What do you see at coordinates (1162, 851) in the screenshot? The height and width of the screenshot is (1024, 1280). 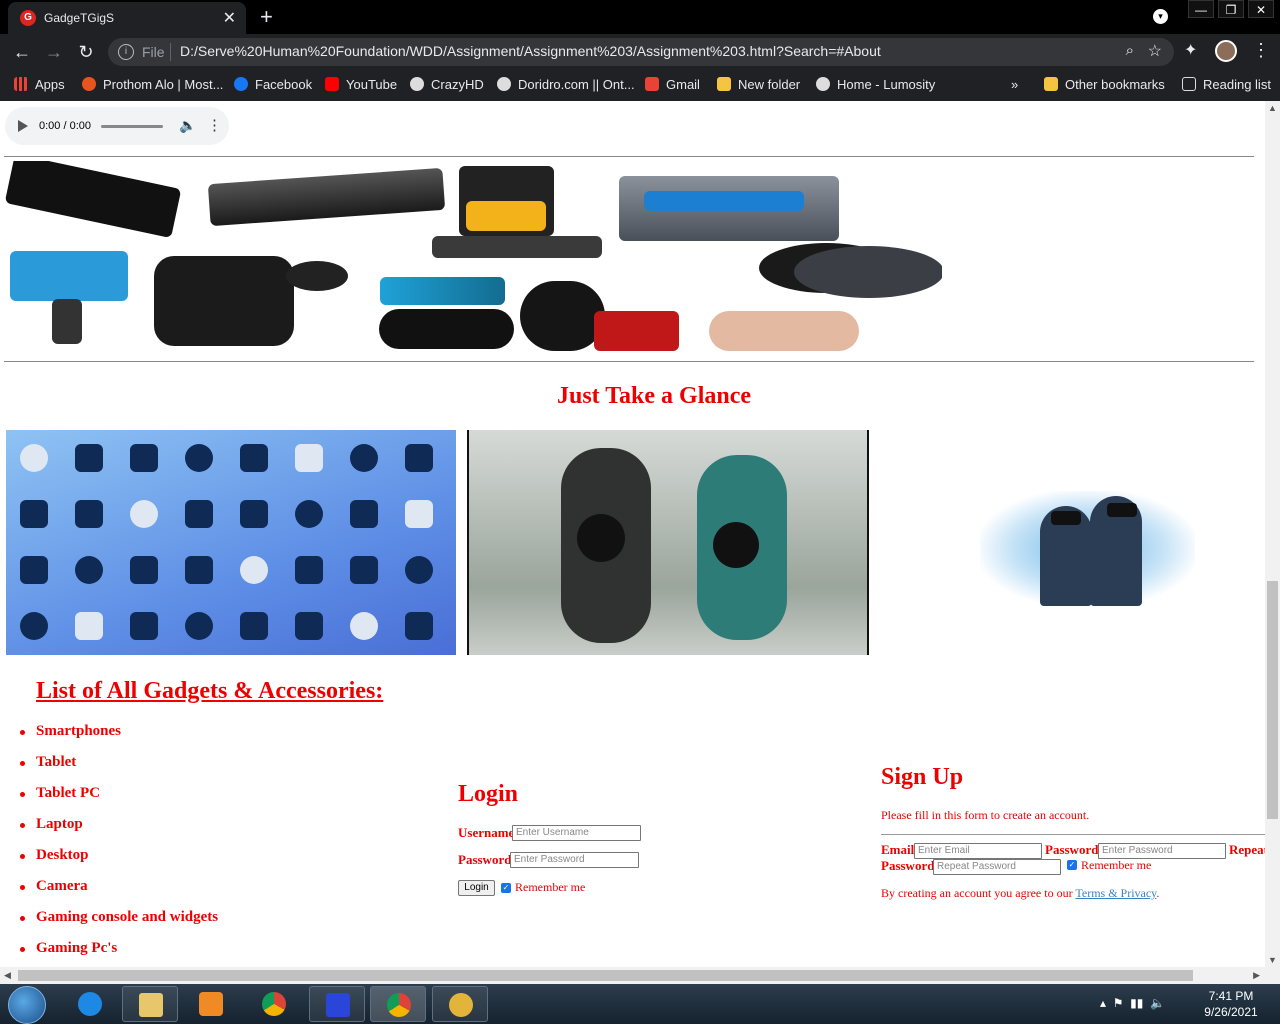 I see `signup-password-input: Enter Password` at bounding box center [1162, 851].